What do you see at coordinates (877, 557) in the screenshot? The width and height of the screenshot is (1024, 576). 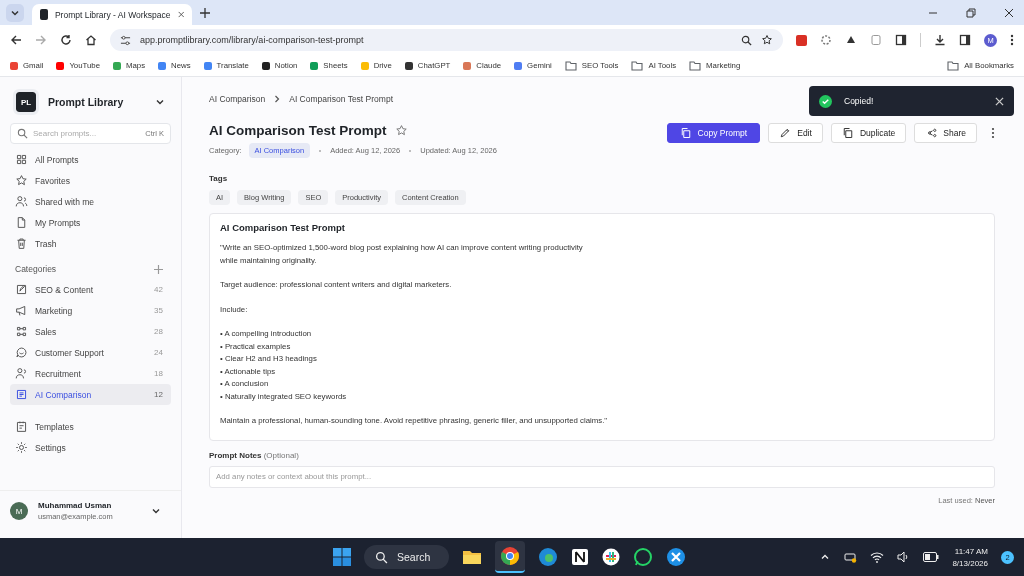 I see `wifi-icon` at bounding box center [877, 557].